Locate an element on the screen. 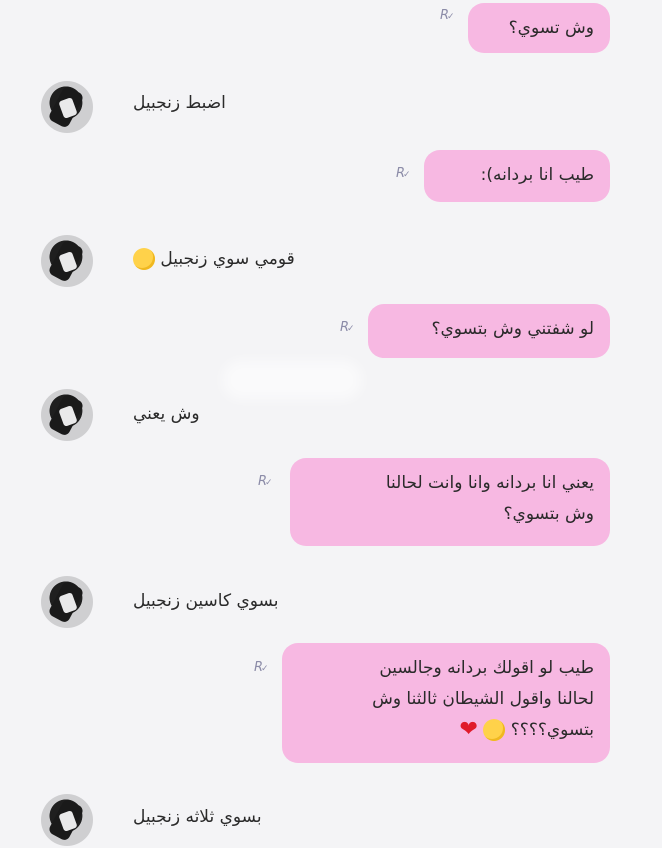 Image resolution: width=662 pixels, height=848 pixels. message-text: بتسوي؟؟؟؟ is located at coordinates (552, 730).